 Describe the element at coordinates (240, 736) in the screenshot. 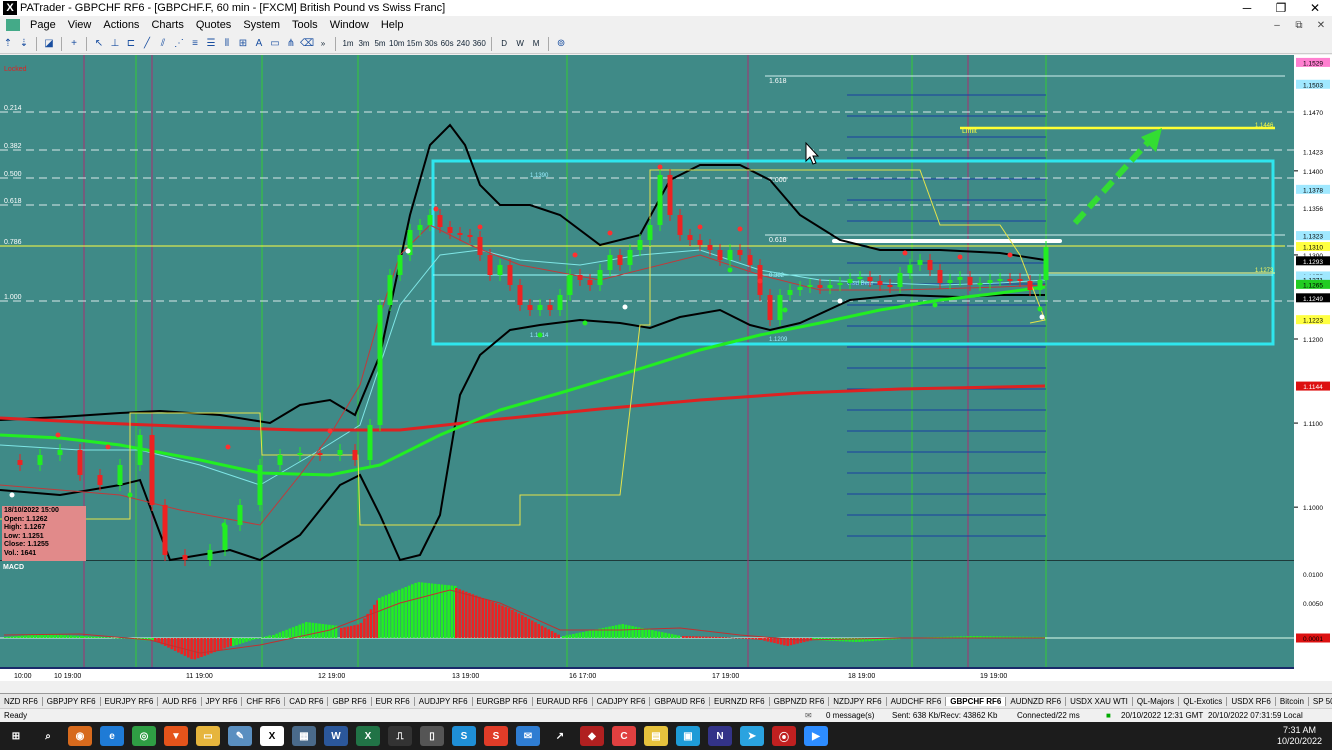

I see `notepad-icon: ✎` at that location.